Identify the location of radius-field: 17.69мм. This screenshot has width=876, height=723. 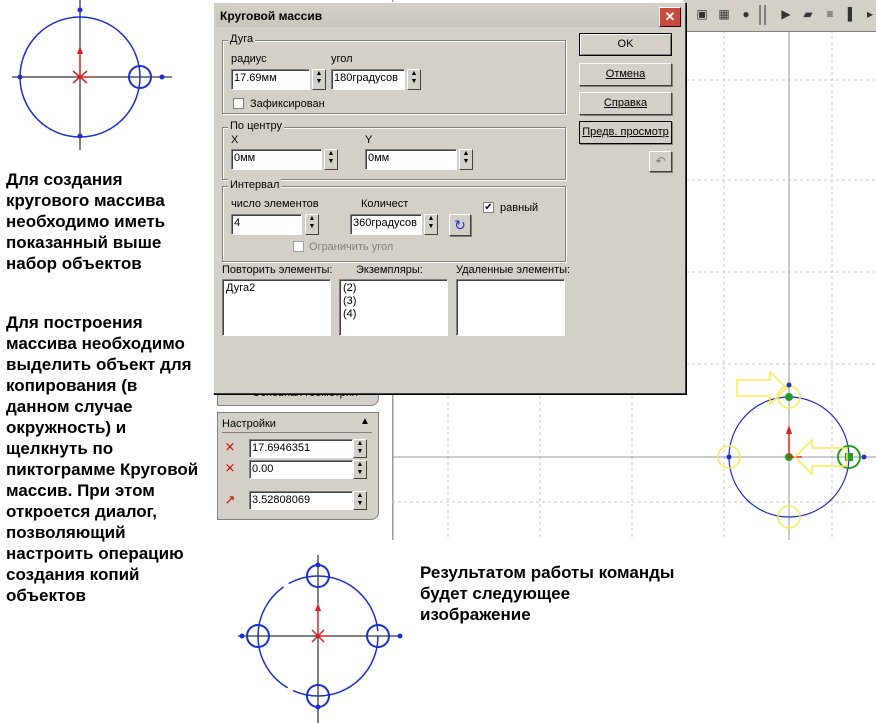
(270, 79).